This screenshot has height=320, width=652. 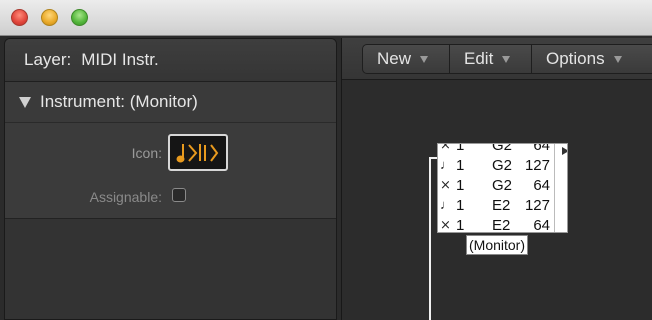 I want to click on output-arrow-icon, so click(x=564, y=151).